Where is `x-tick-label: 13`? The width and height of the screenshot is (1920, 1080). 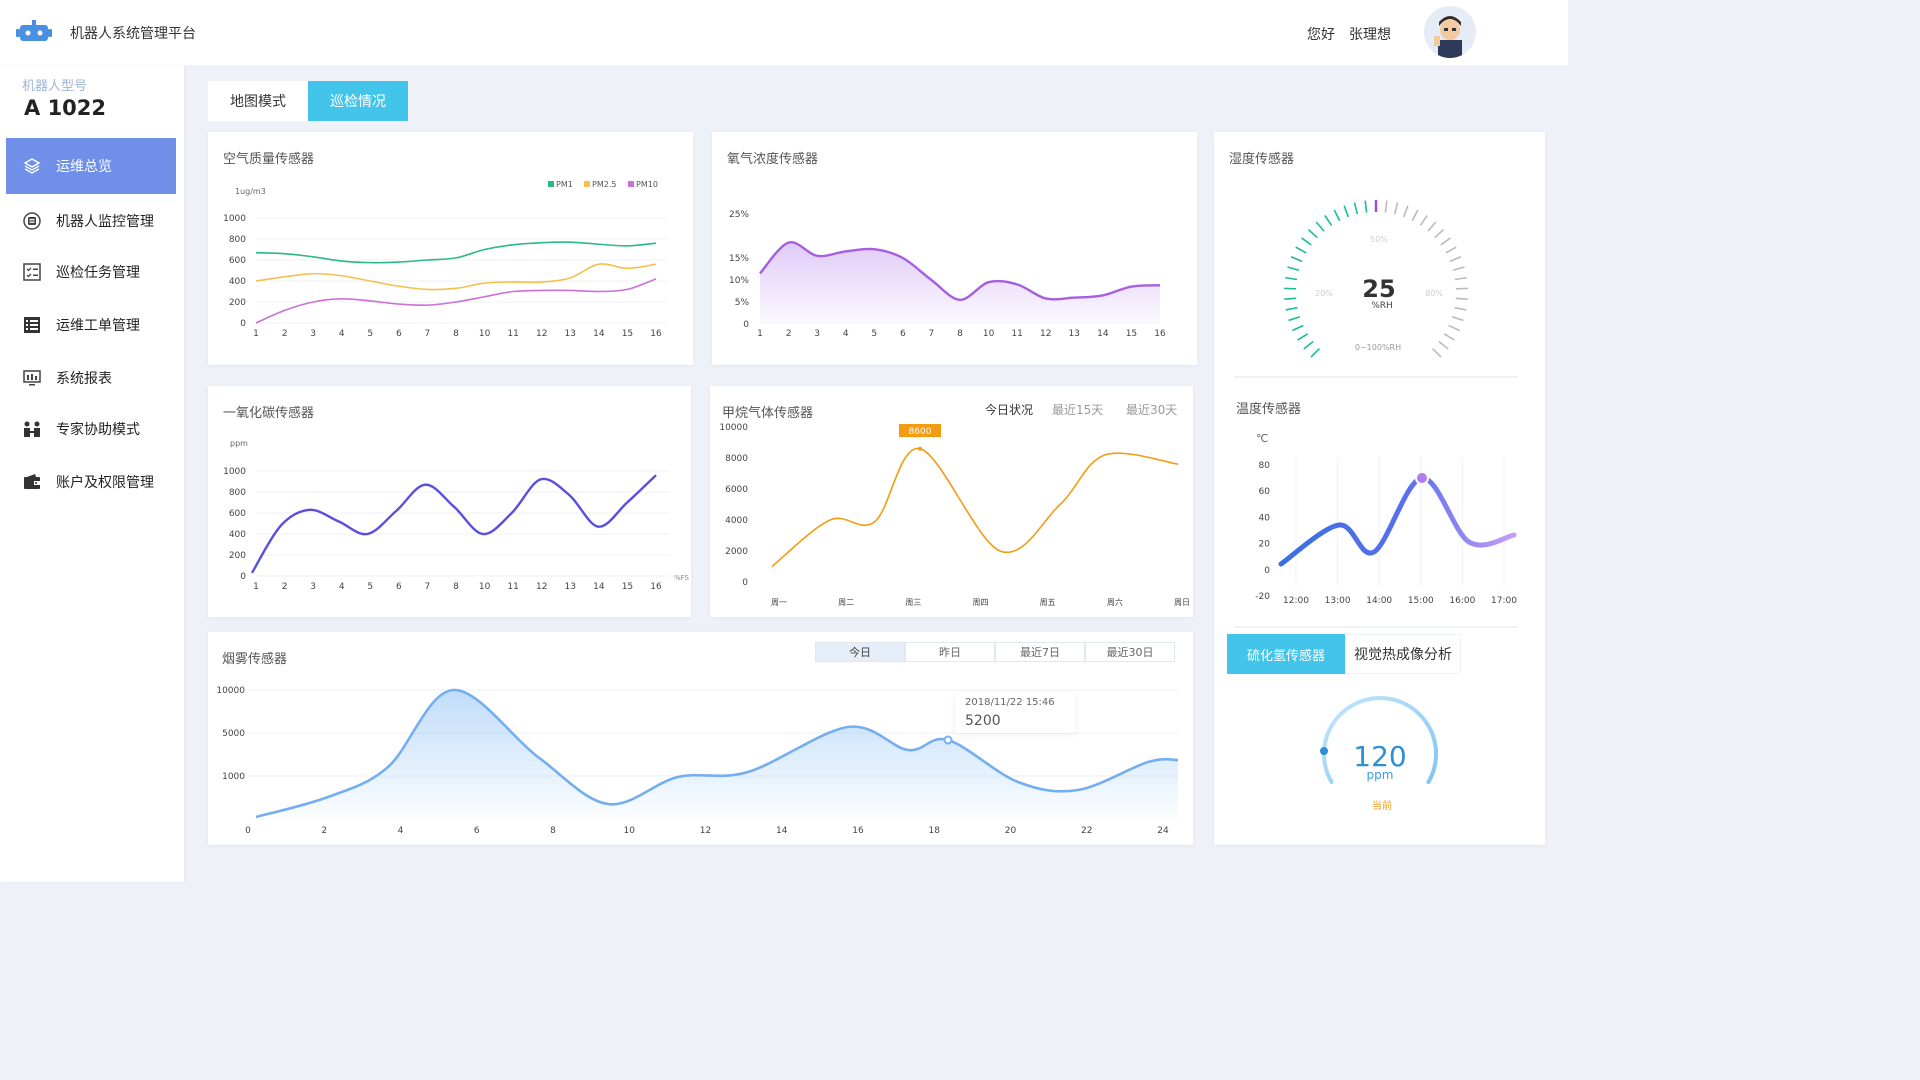
x-tick-label: 13 is located at coordinates (570, 587).